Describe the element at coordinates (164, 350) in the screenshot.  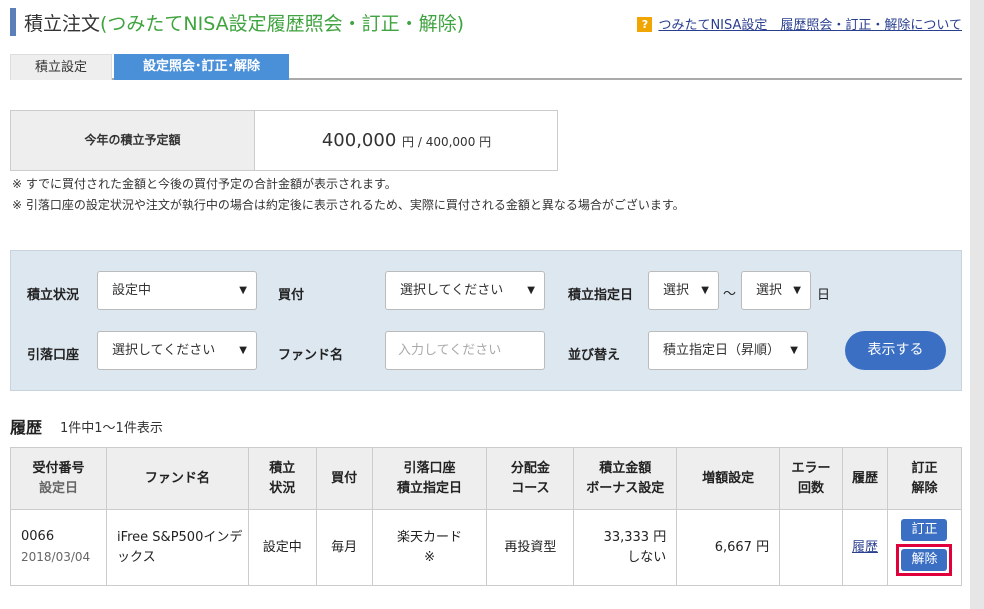
I see `account-select-value: 選択してください` at that location.